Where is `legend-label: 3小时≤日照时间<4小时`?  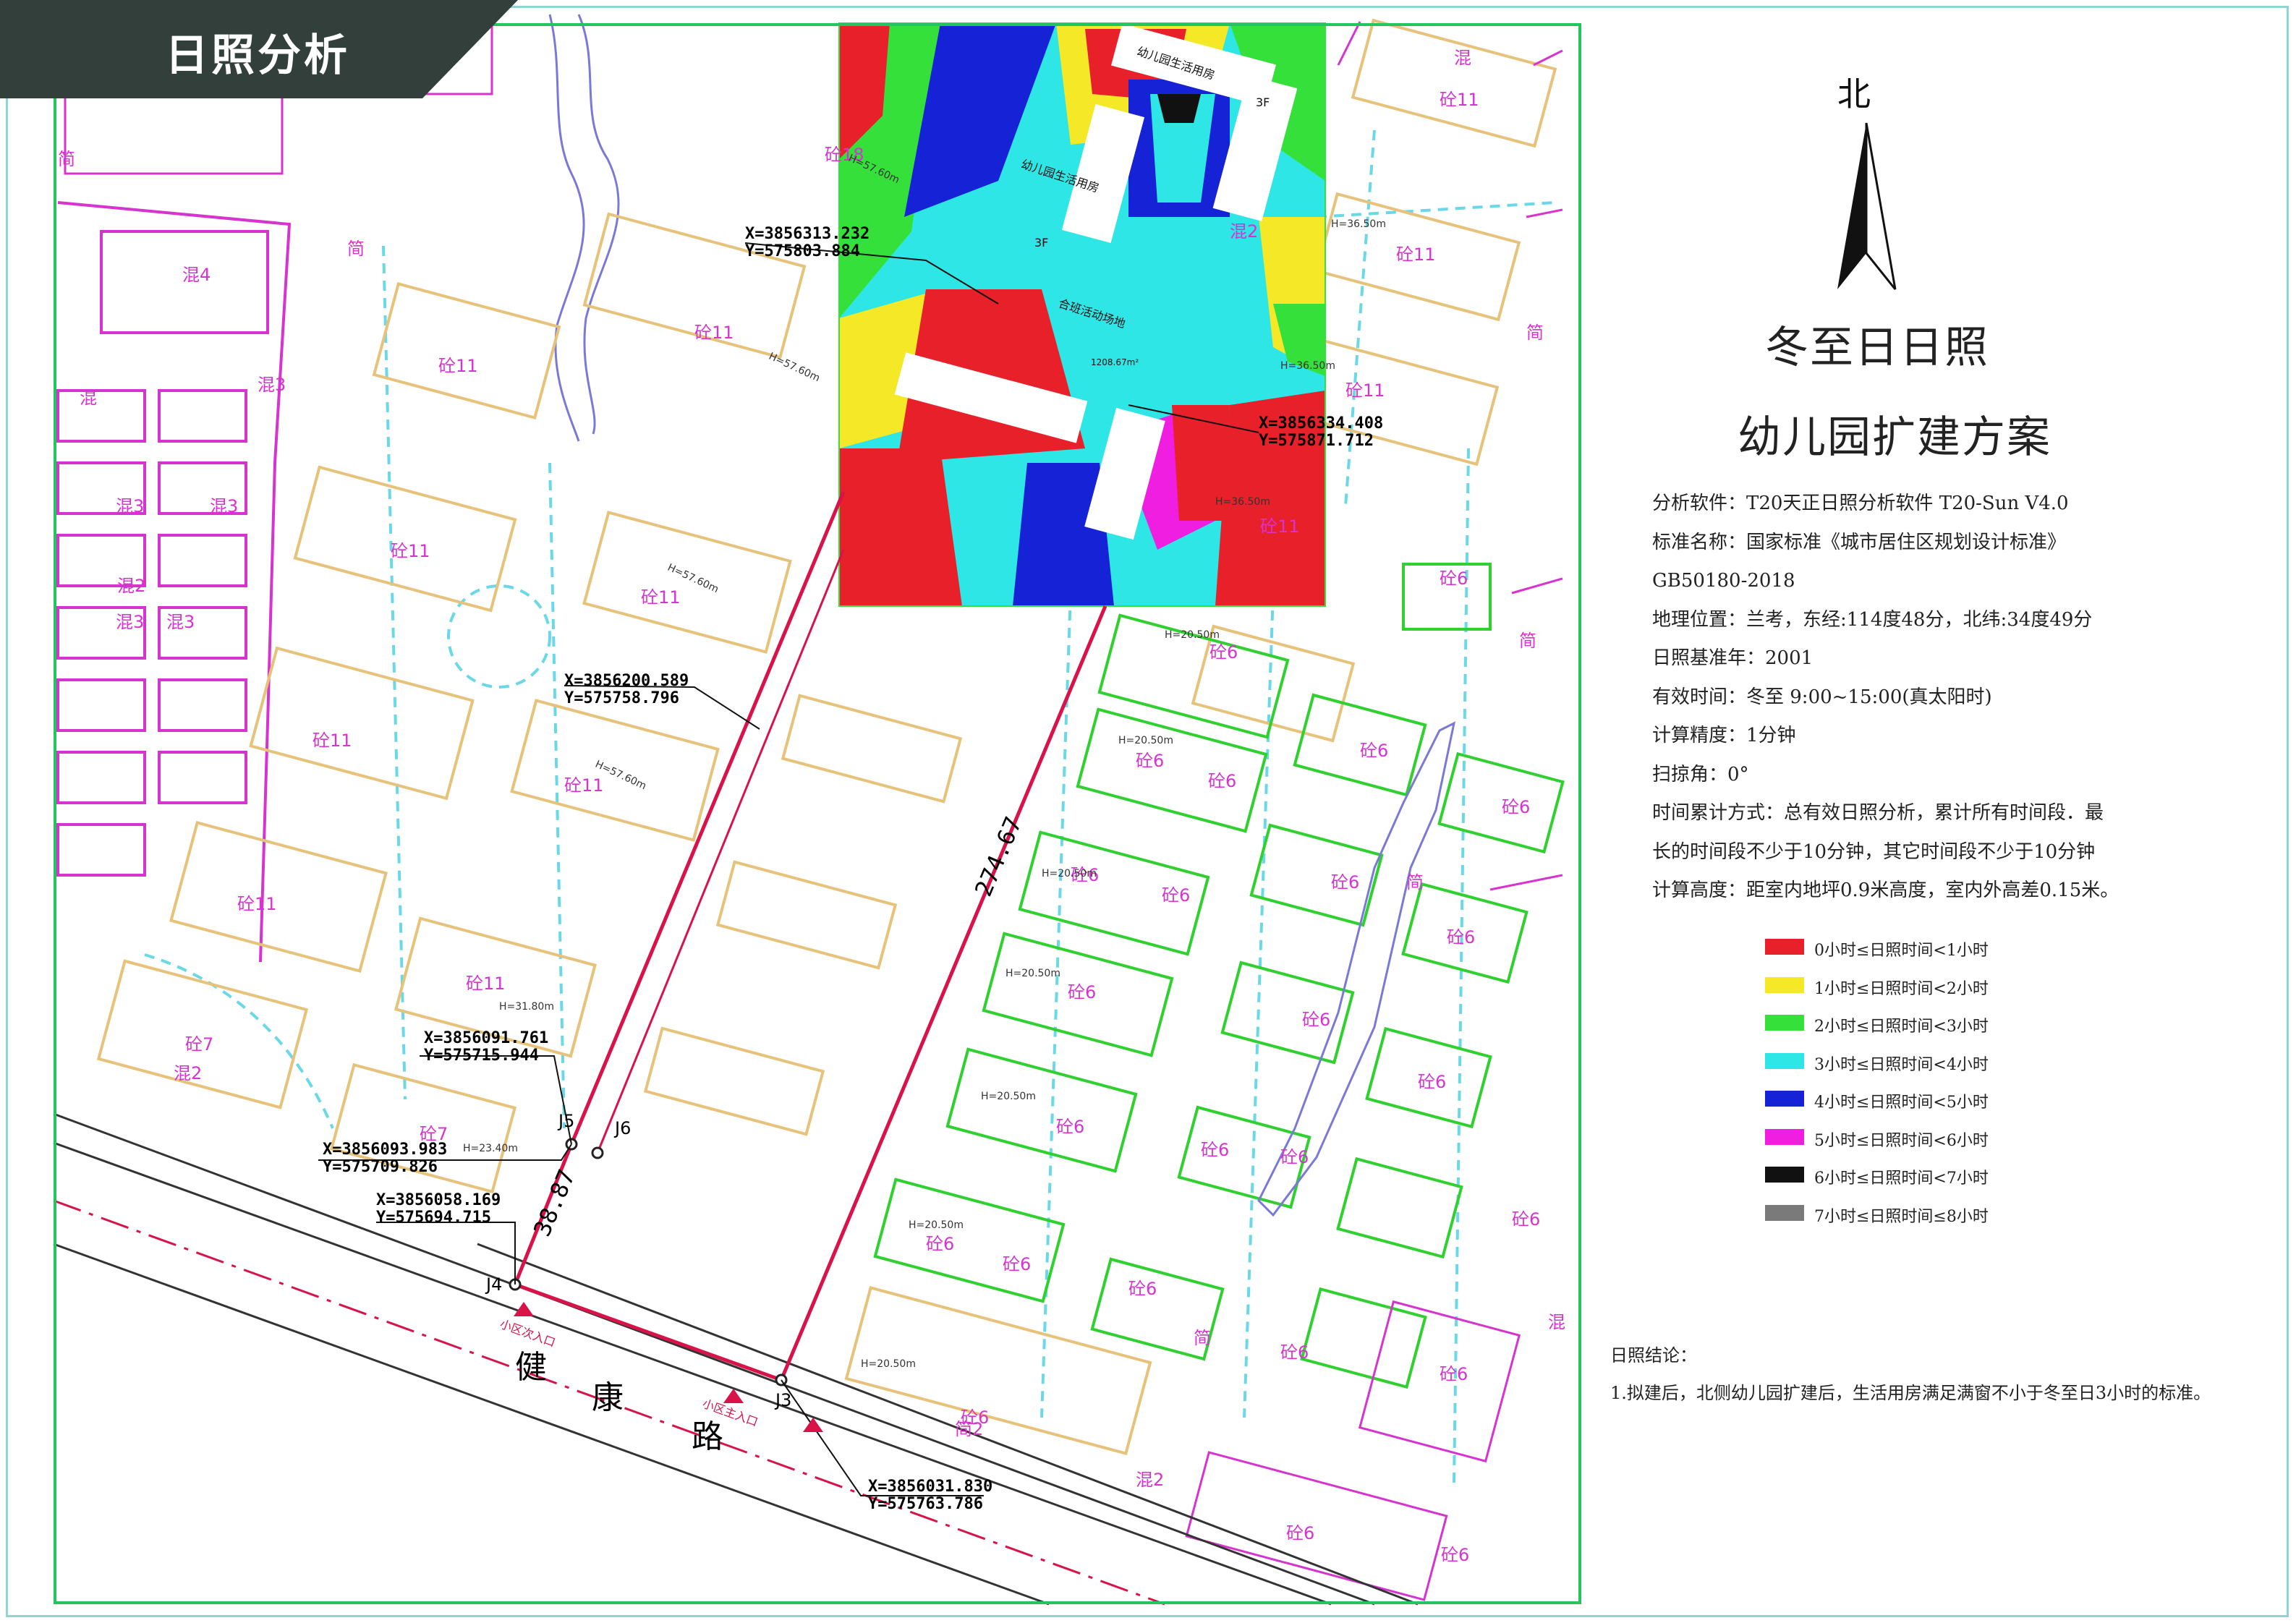 legend-label: 3小时≤日照时间<4小时 is located at coordinates (1901, 1064).